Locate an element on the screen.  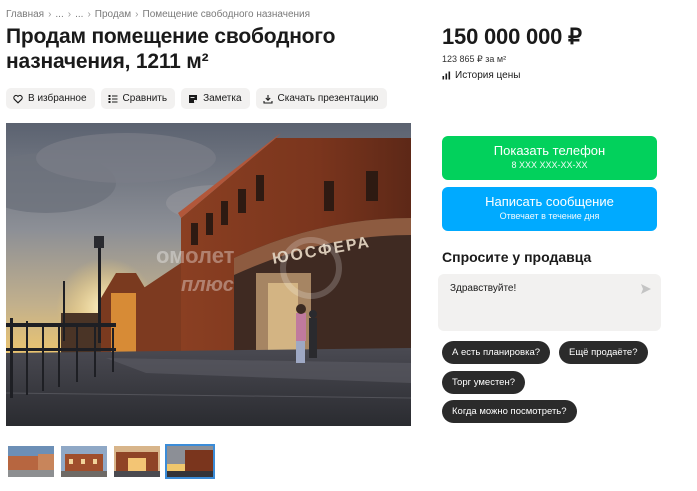
quick-question-chip: Ещё продаёте? is located at coordinates (603, 352).